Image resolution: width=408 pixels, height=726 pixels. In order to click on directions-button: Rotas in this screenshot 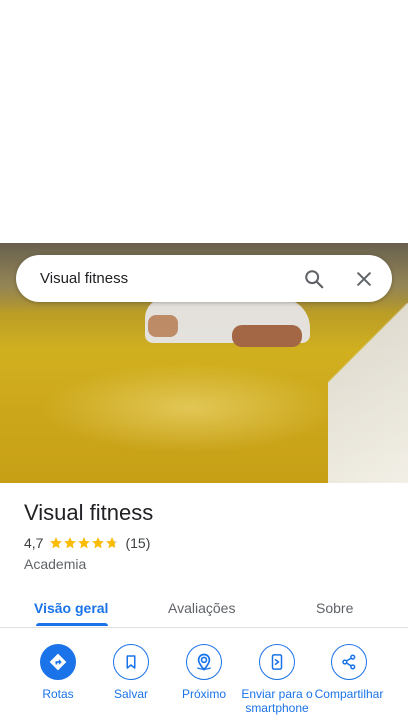, I will do `click(58, 672)`.